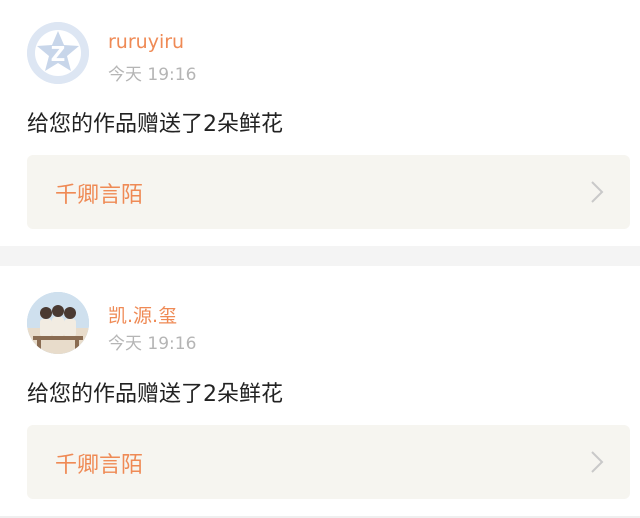 This screenshot has height=518, width=640. Describe the element at coordinates (58, 323) in the screenshot. I see `user-photo-avatar` at that location.